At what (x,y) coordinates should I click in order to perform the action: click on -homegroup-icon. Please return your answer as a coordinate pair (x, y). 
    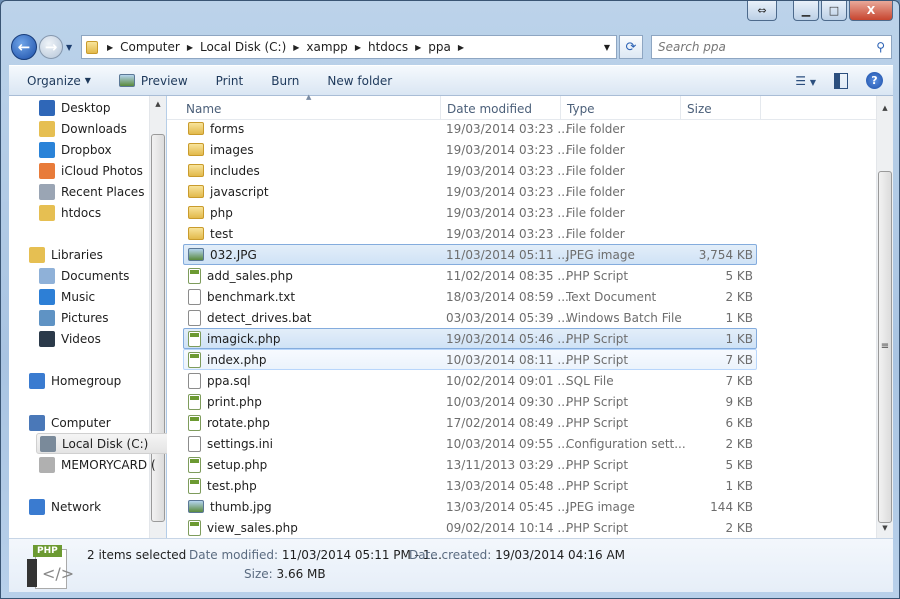
    Looking at the image, I should click on (37, 380).